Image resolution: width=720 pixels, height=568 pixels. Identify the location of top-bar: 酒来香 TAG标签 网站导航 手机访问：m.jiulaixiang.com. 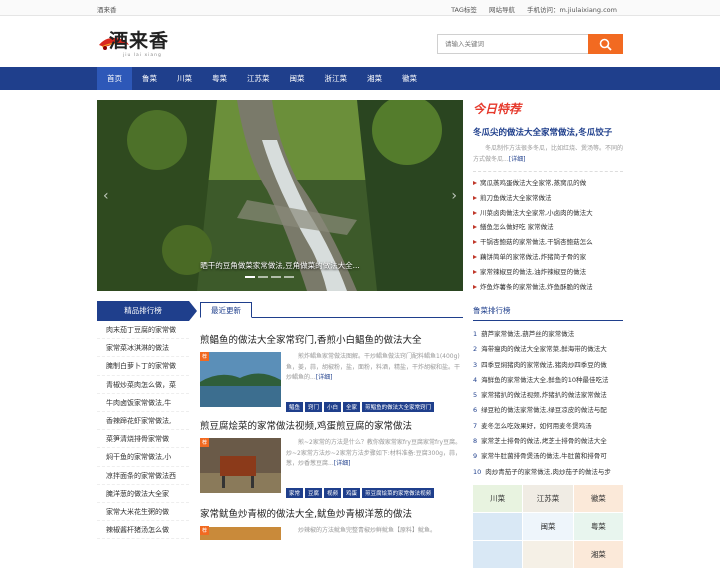
(360, 8).